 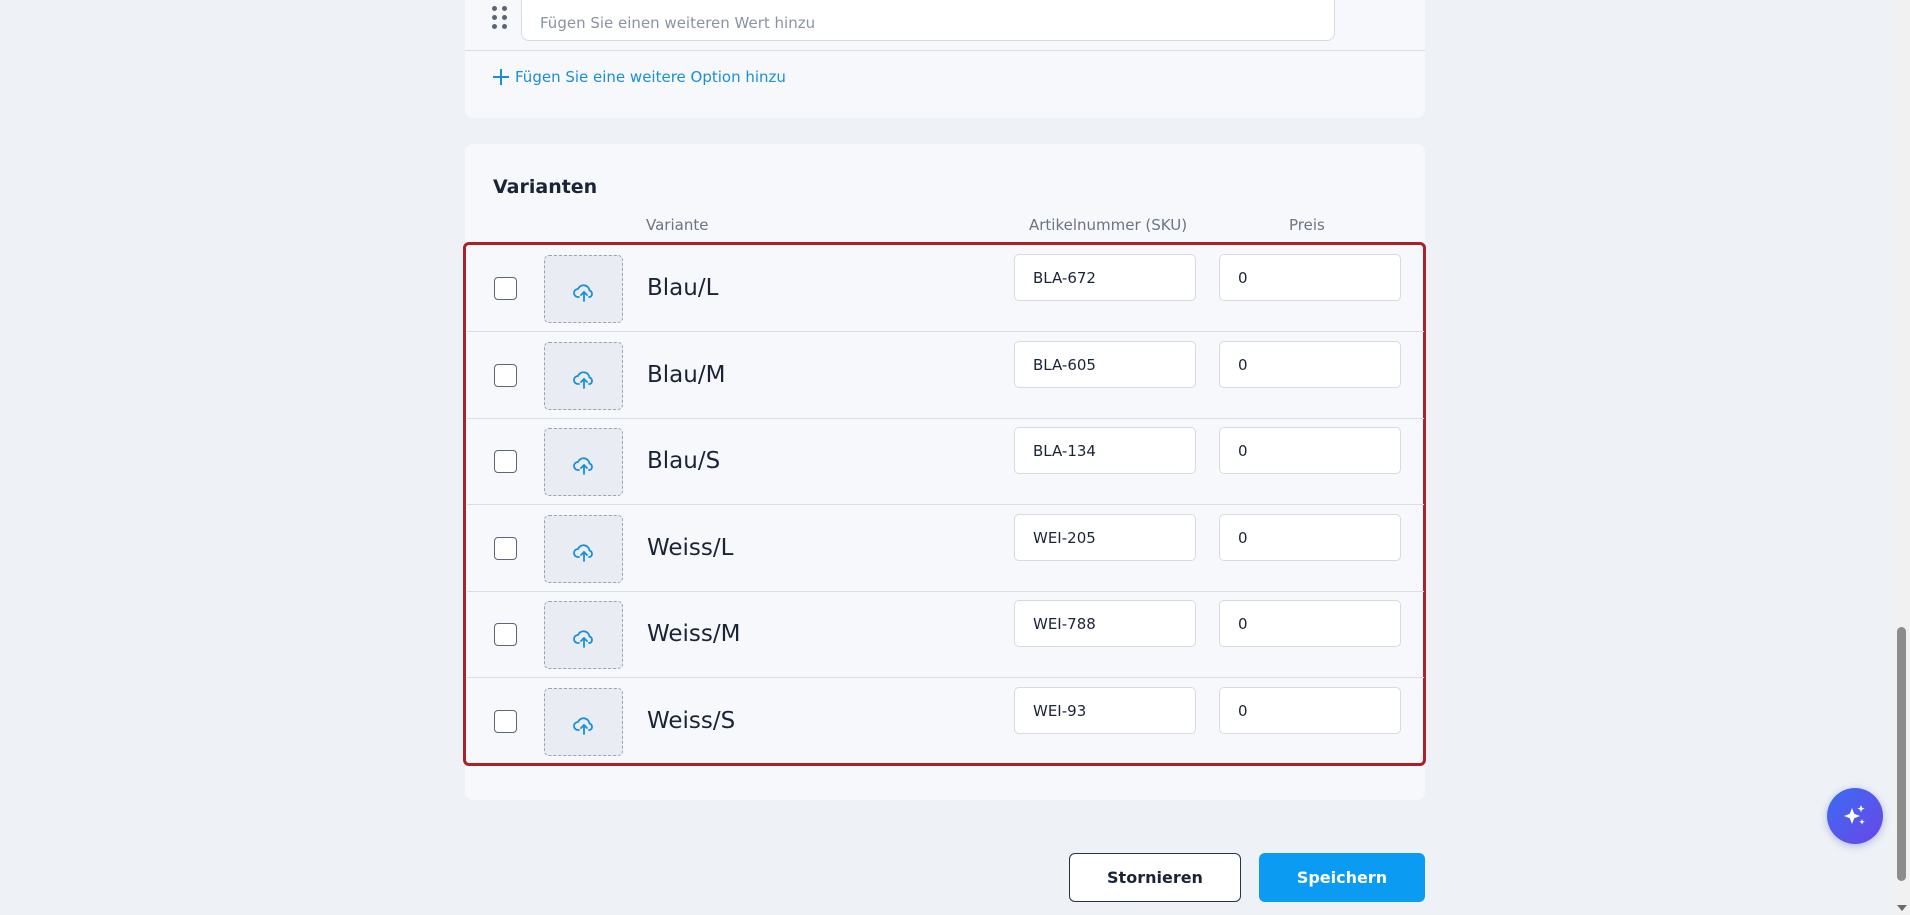 What do you see at coordinates (1155, 877) in the screenshot?
I see `cancel-button: Stornieren` at bounding box center [1155, 877].